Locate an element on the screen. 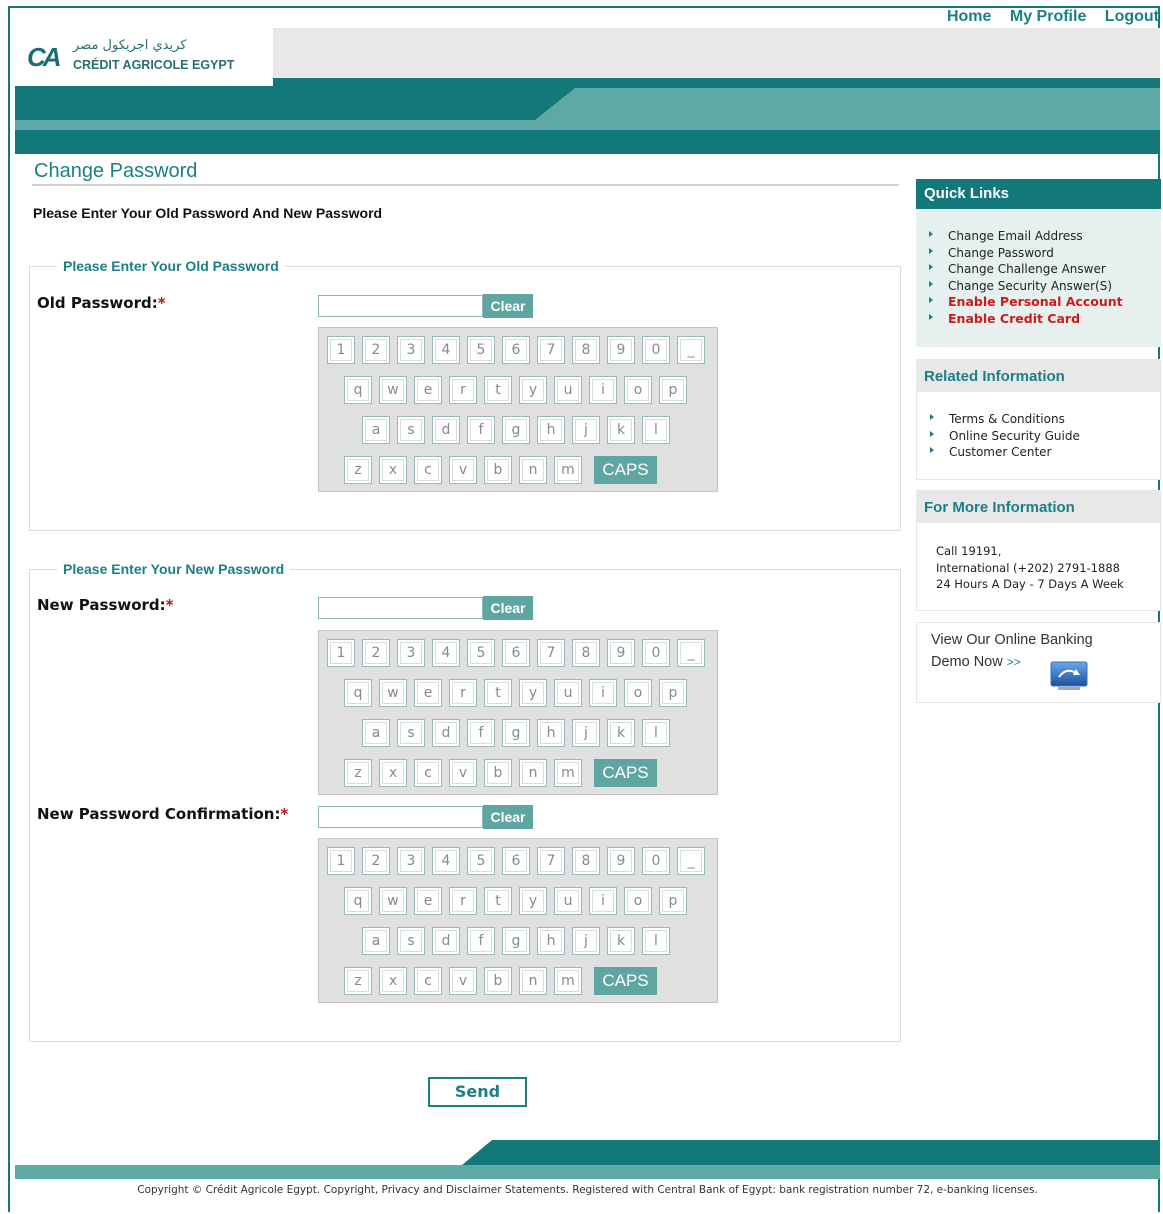 The image size is (1163, 1214). old-key-l: l is located at coordinates (656, 430).